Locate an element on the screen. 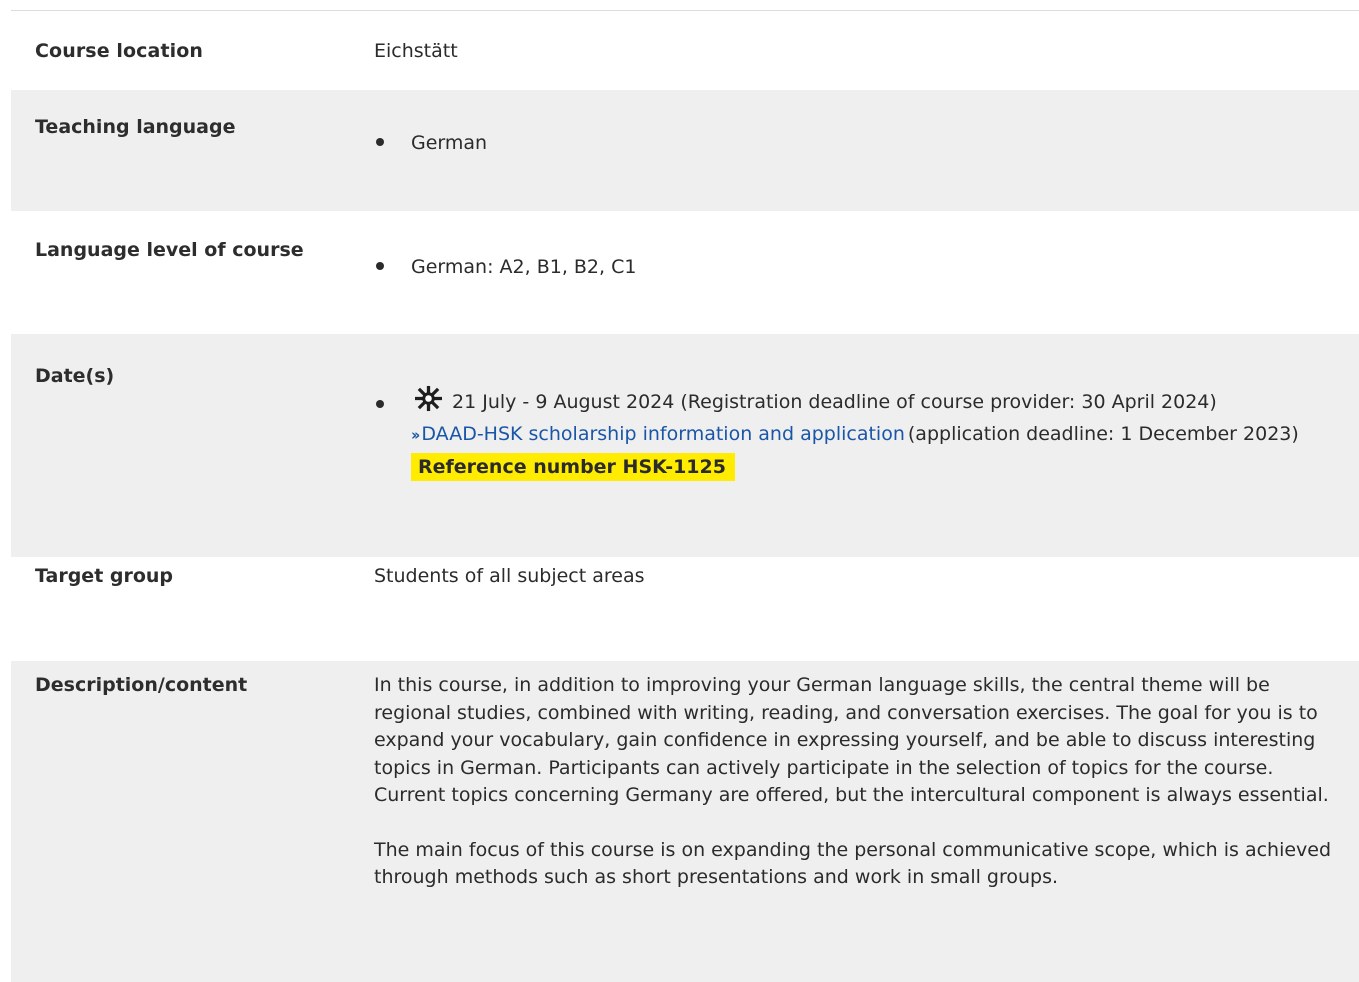  row-label: Target group is located at coordinates (104, 576).